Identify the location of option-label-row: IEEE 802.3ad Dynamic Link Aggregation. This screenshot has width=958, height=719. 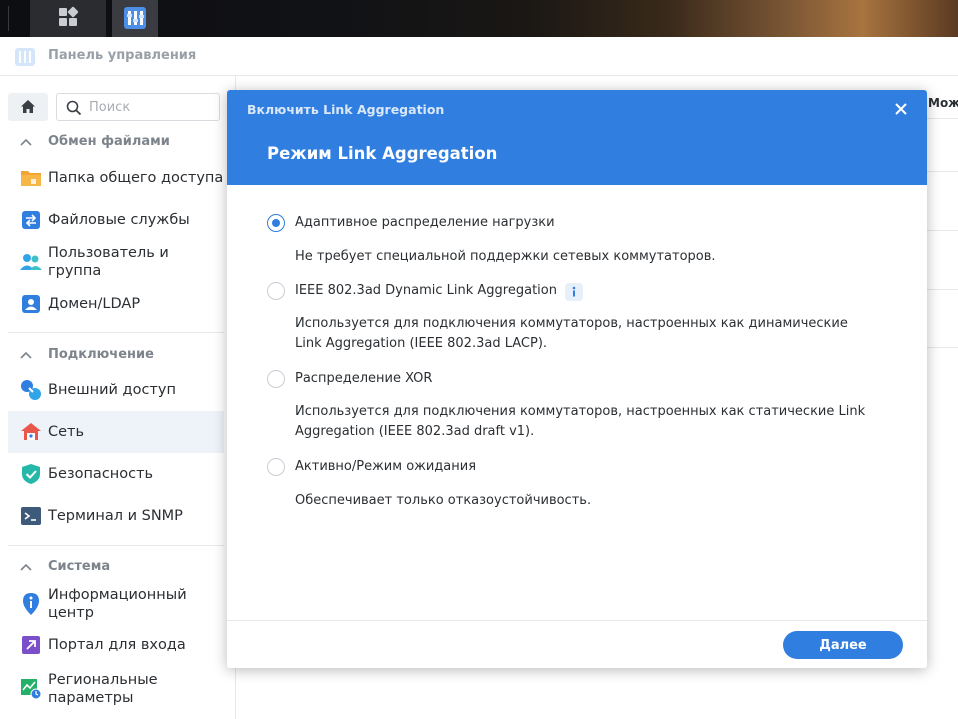
(439, 291).